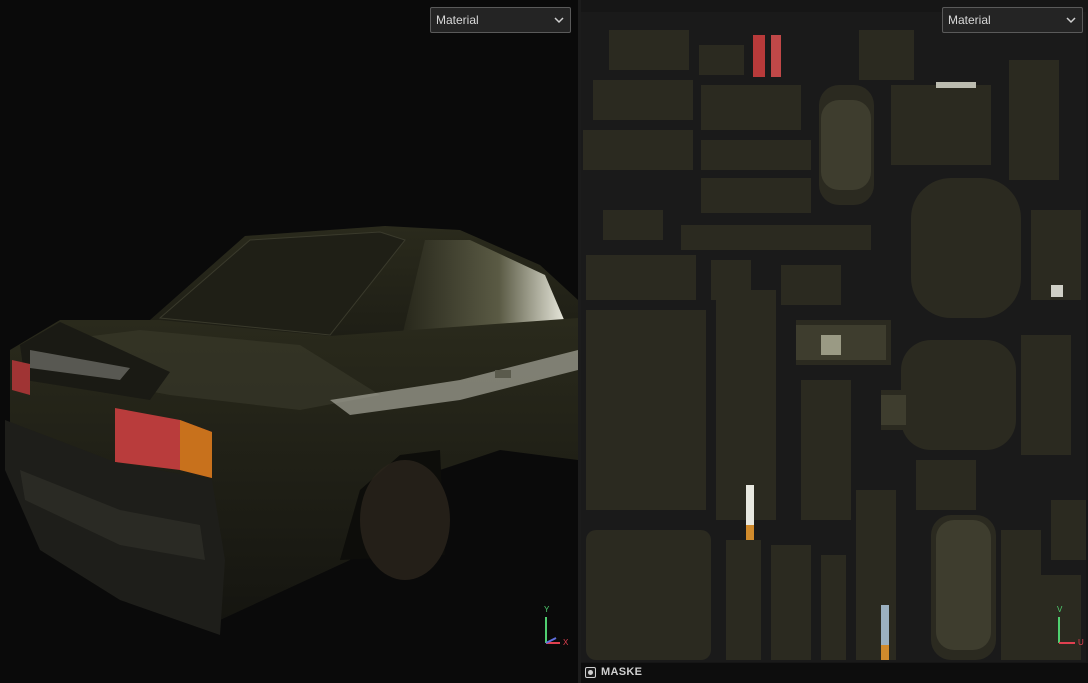 The image size is (1088, 683). What do you see at coordinates (1060, 609) in the screenshot?
I see `axis-v-label: V` at bounding box center [1060, 609].